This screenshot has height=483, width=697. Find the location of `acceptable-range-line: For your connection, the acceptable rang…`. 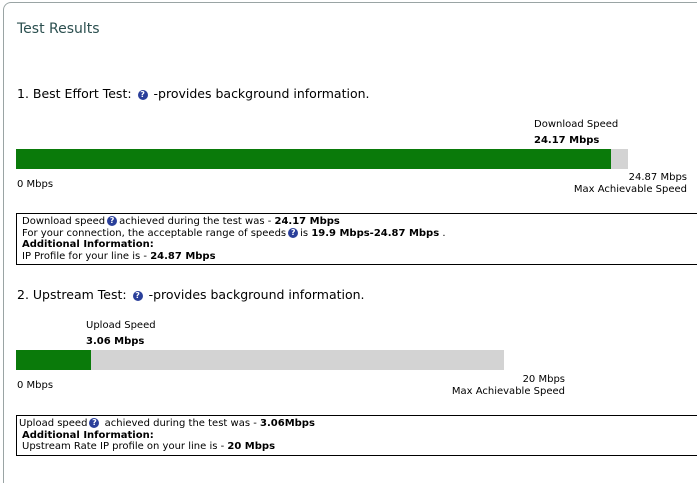

acceptable-range-line: For your connection, the acceptable rang… is located at coordinates (359, 233).